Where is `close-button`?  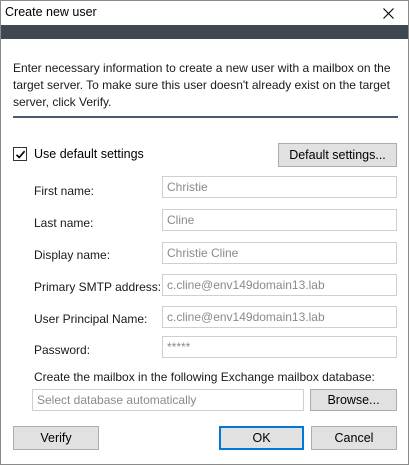
close-button is located at coordinates (388, 13).